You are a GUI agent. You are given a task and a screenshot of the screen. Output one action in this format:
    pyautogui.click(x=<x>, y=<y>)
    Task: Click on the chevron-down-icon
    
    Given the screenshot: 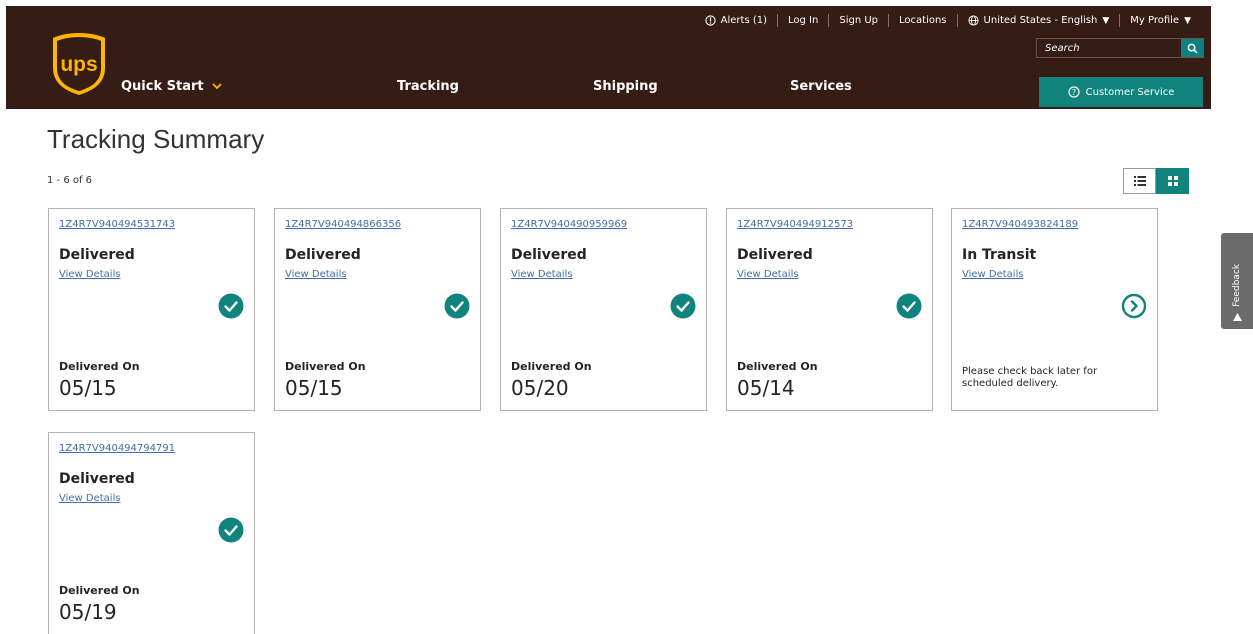 What is the action you would take?
    pyautogui.click(x=216, y=86)
    